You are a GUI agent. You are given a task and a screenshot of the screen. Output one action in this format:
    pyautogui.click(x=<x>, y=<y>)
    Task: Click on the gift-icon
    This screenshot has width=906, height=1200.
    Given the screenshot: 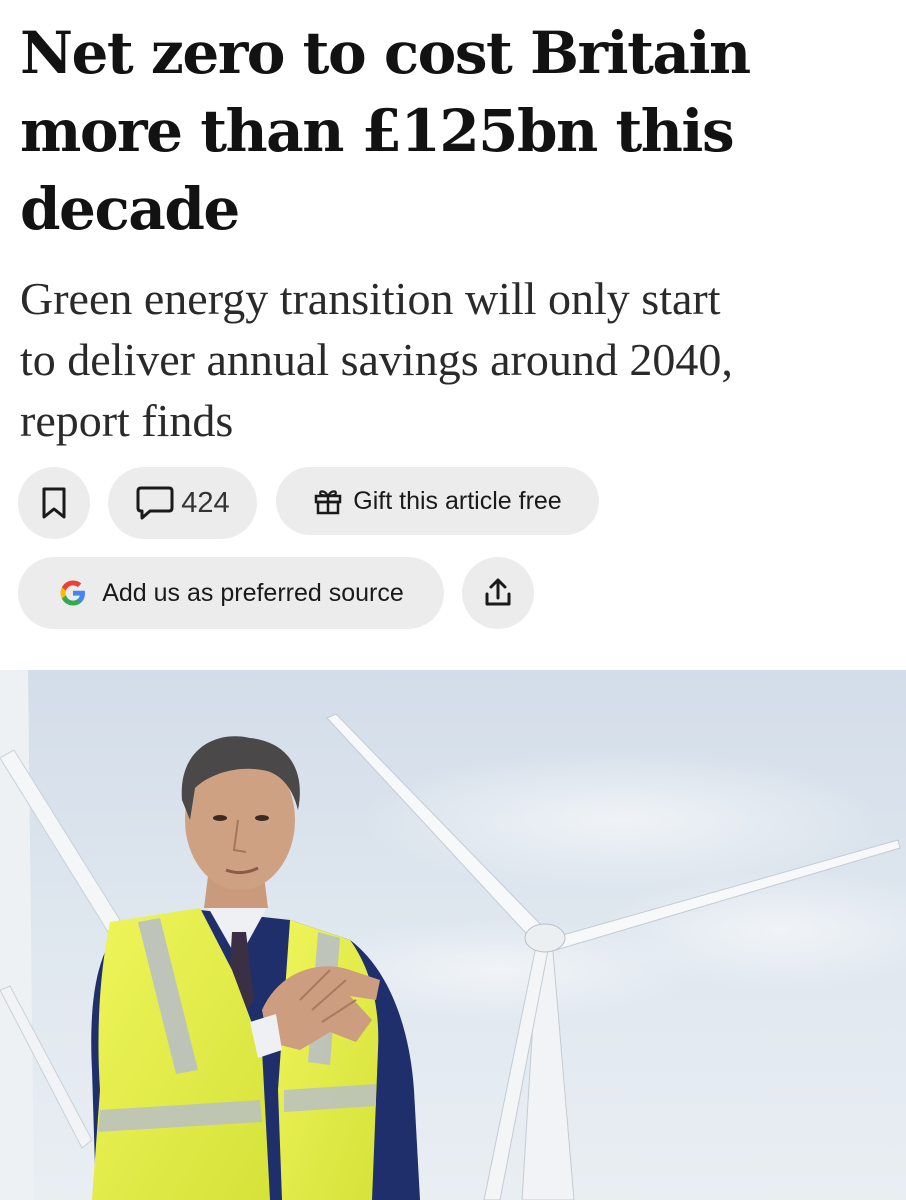 What is the action you would take?
    pyautogui.click(x=328, y=502)
    